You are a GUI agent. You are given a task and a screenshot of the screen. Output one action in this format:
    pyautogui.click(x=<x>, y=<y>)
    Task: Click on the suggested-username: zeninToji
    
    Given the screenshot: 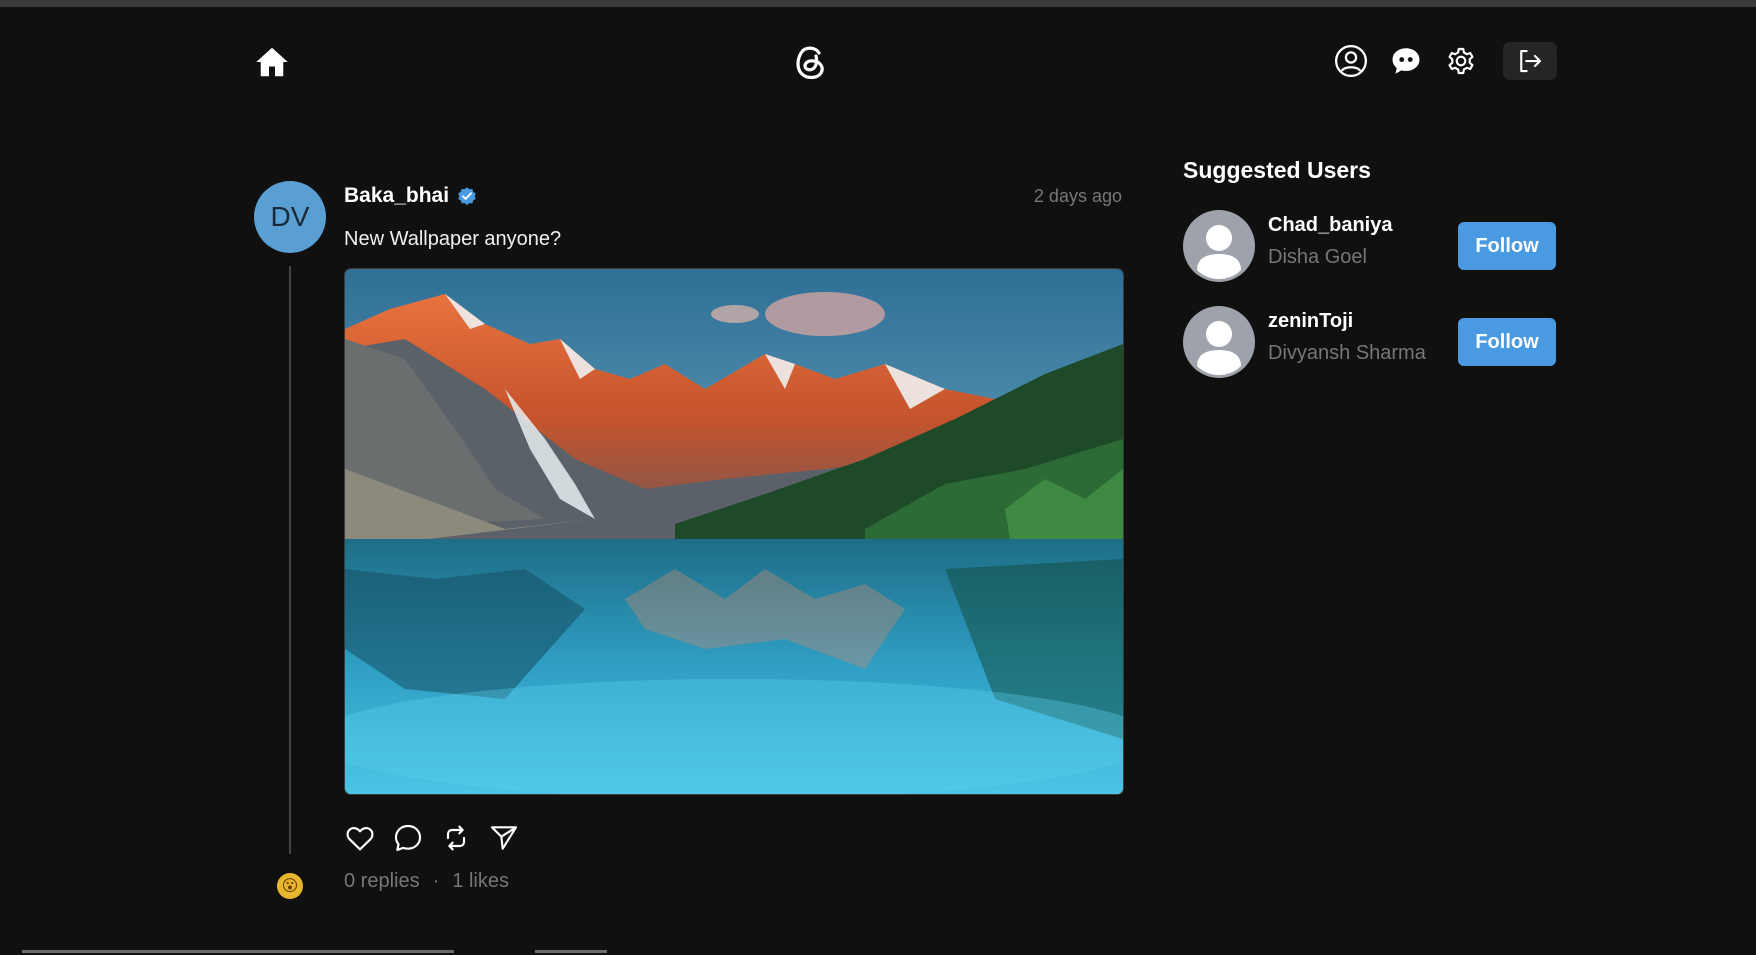 What is the action you would take?
    pyautogui.click(x=1310, y=321)
    